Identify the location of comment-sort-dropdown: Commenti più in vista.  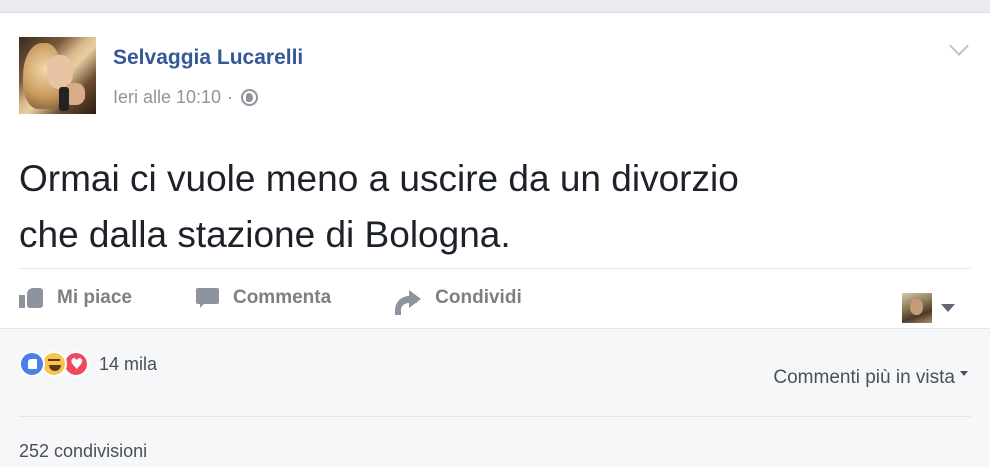
(870, 378).